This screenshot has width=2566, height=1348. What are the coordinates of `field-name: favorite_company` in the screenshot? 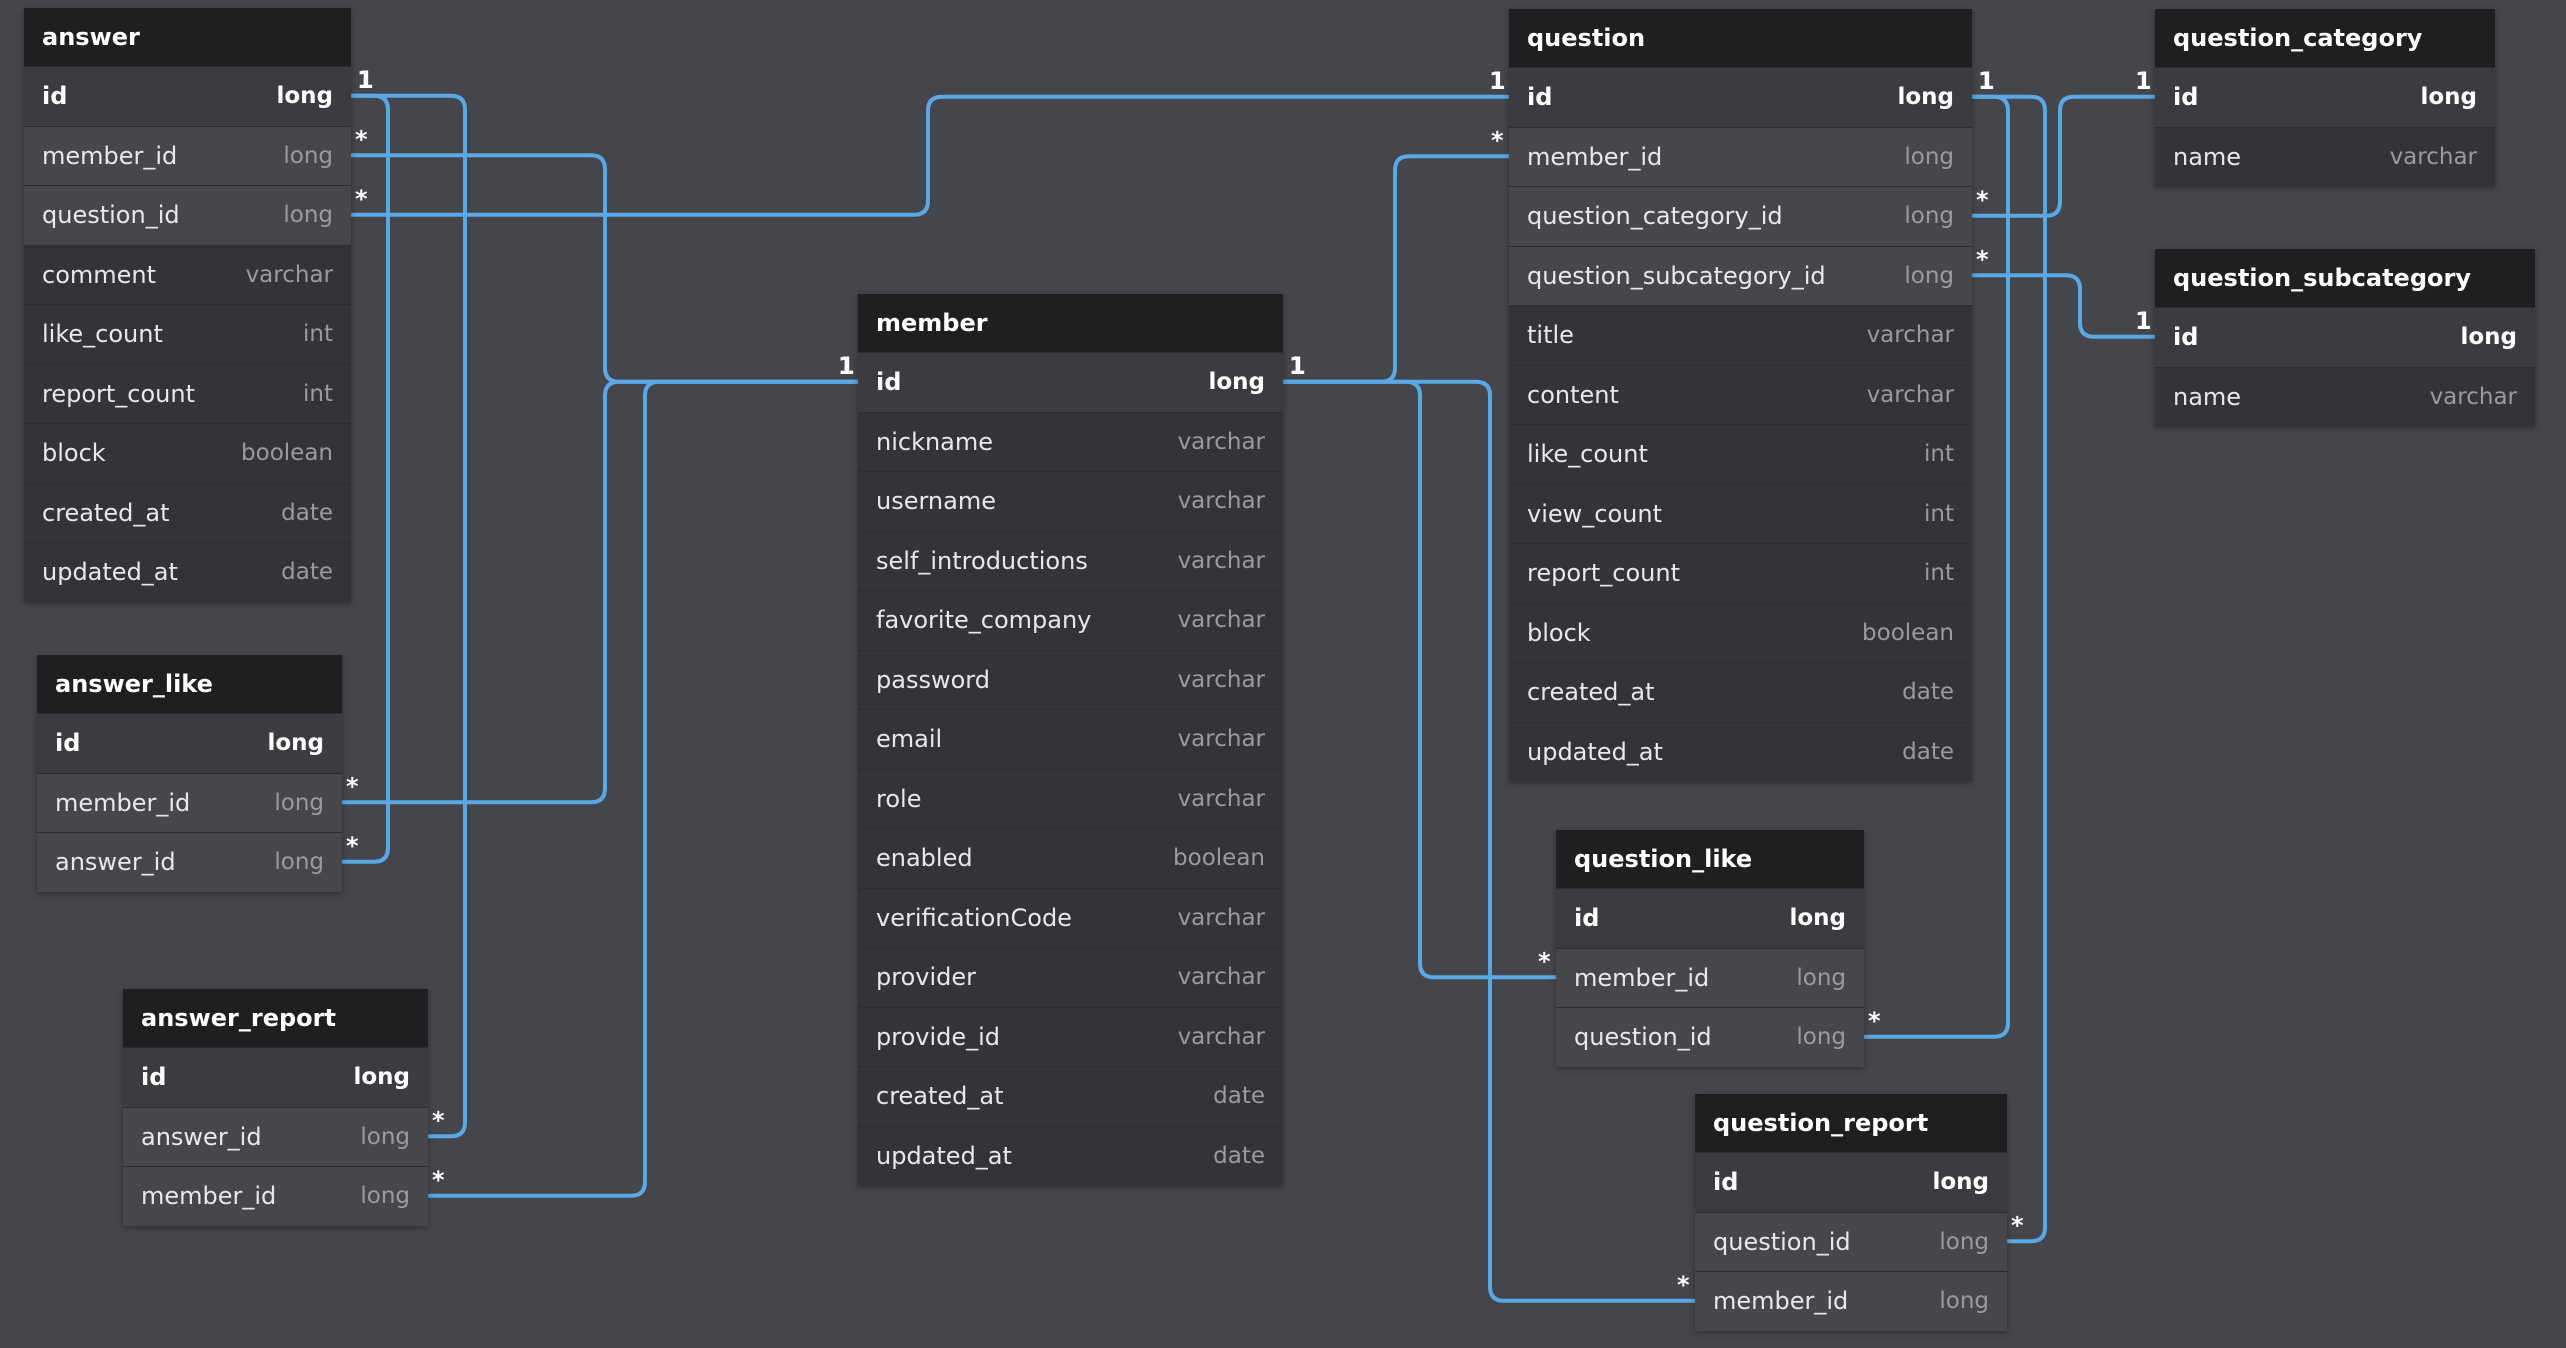 It's located at (984, 620).